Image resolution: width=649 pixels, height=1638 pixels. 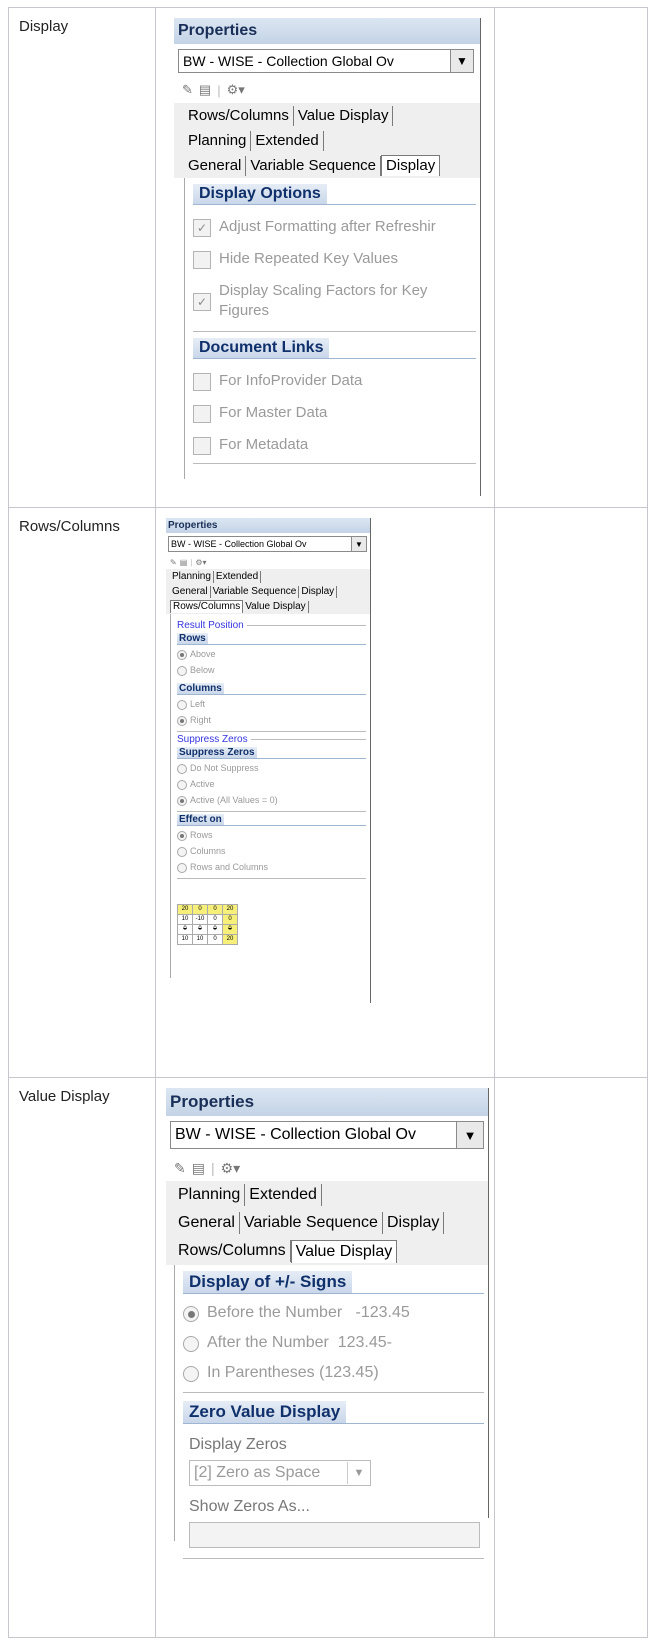 I want to click on radio-active-all-zero: Active (All Values = 0), so click(x=271, y=800).